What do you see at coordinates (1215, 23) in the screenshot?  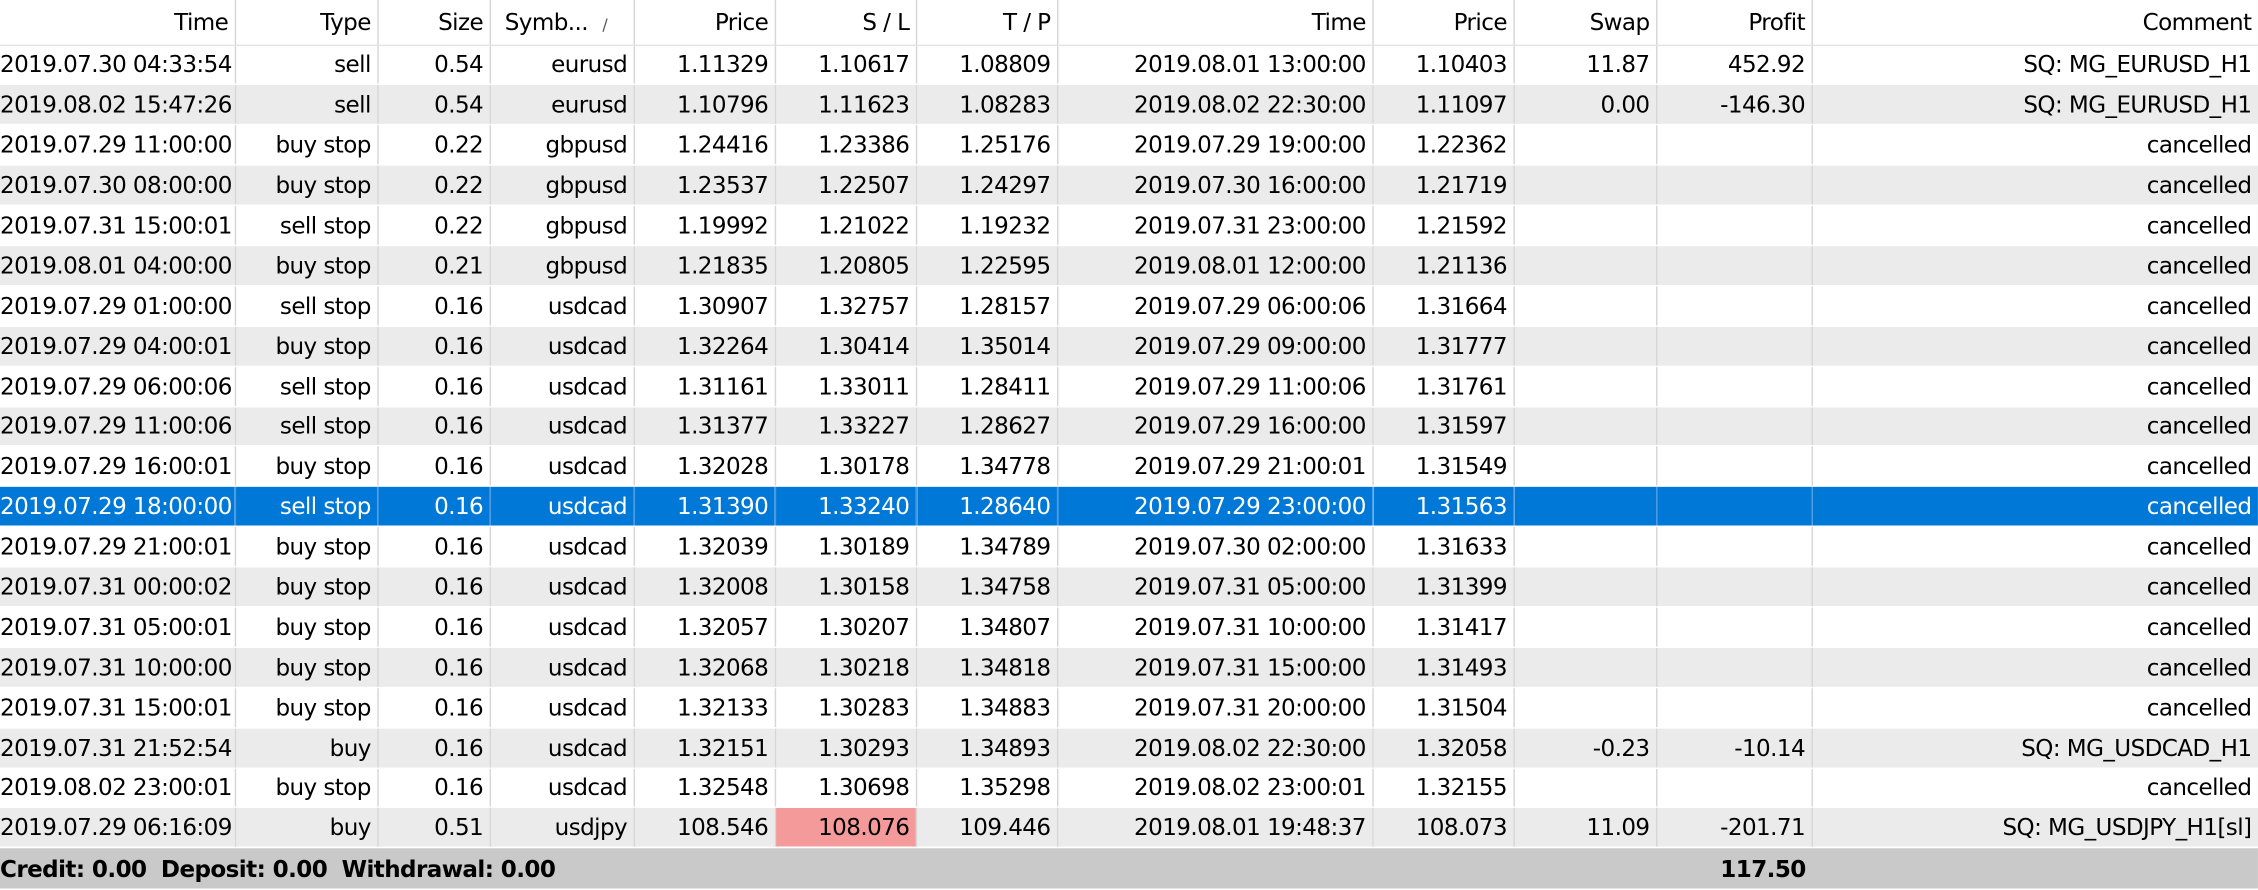 I see `col-close-time-header: Time` at bounding box center [1215, 23].